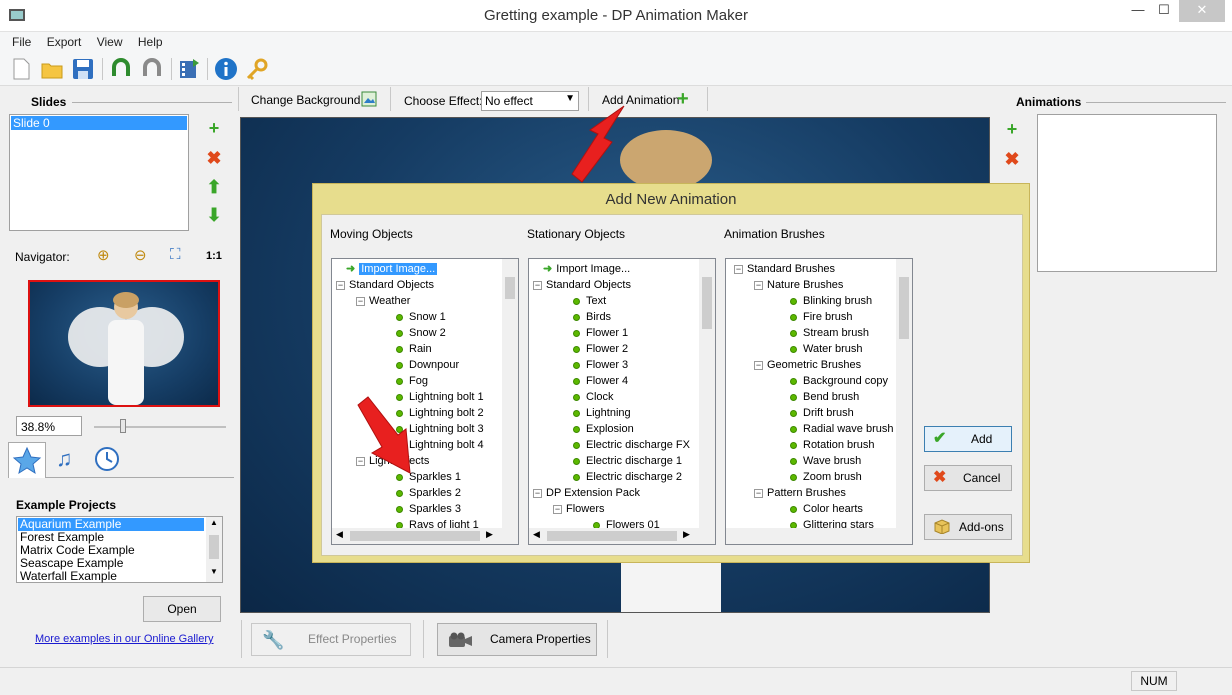  I want to click on music-icon: ♫, so click(64, 459).